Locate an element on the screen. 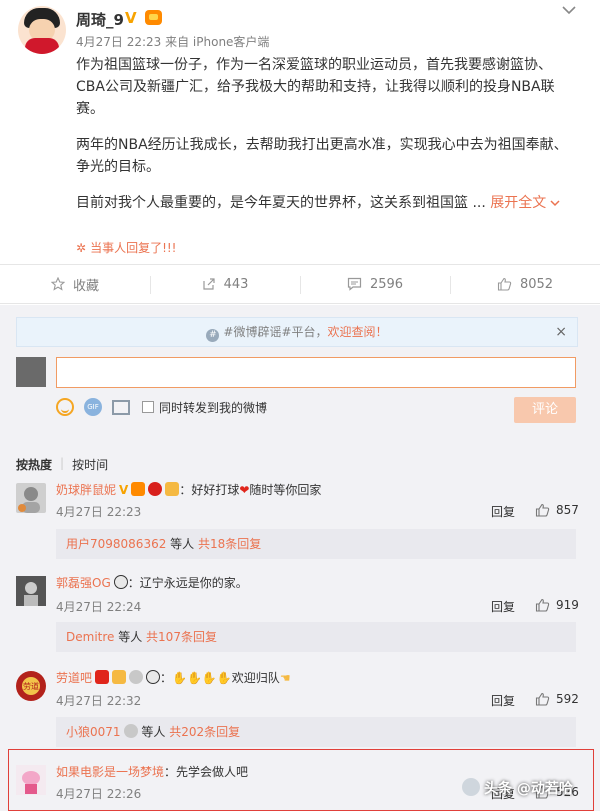  comment-like-count: 592 is located at coordinates (567, 699).